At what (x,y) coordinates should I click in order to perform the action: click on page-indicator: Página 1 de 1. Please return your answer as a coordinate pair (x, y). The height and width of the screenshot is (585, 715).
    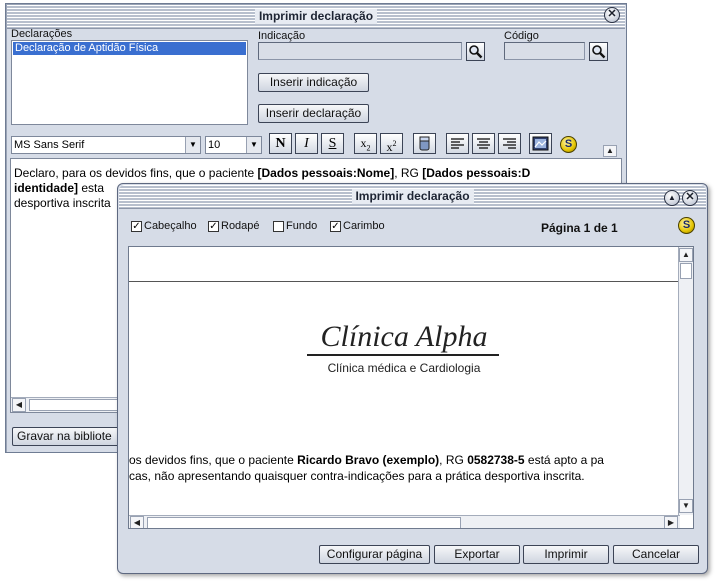
    Looking at the image, I should click on (579, 228).